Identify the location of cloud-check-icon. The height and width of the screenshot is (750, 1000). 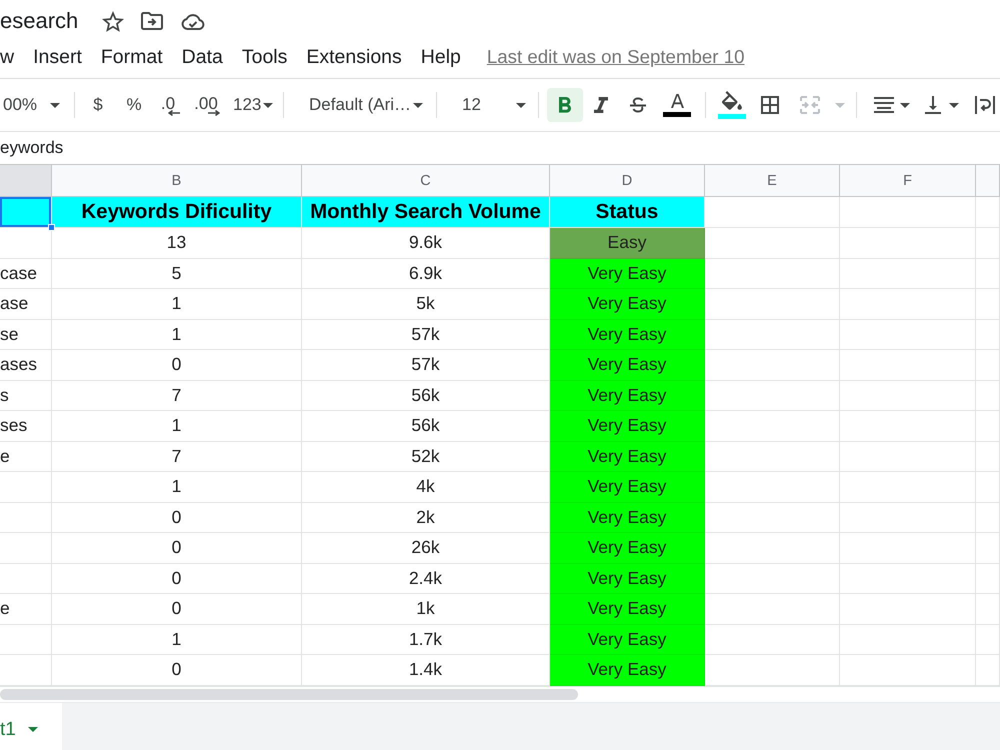
(193, 21).